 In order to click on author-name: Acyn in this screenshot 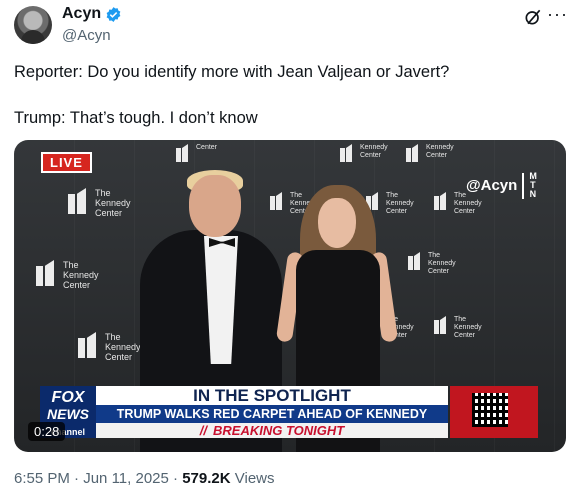, I will do `click(81, 14)`.